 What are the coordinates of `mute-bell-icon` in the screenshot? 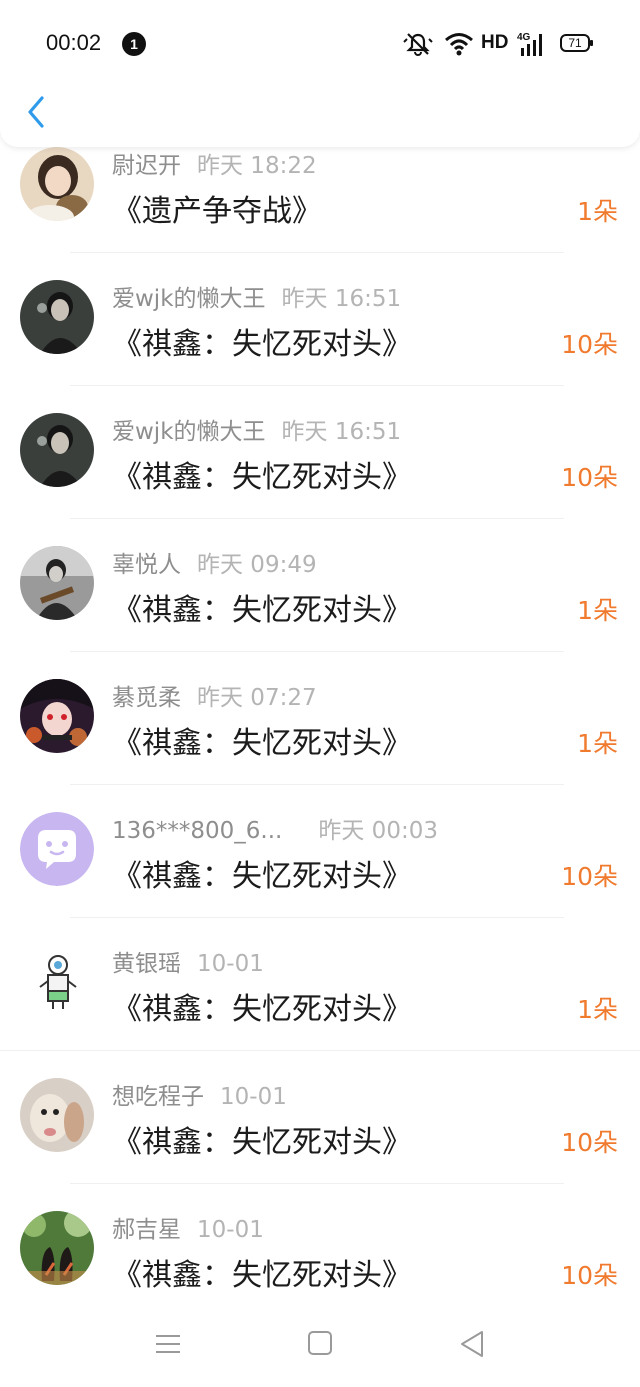 It's located at (418, 44).